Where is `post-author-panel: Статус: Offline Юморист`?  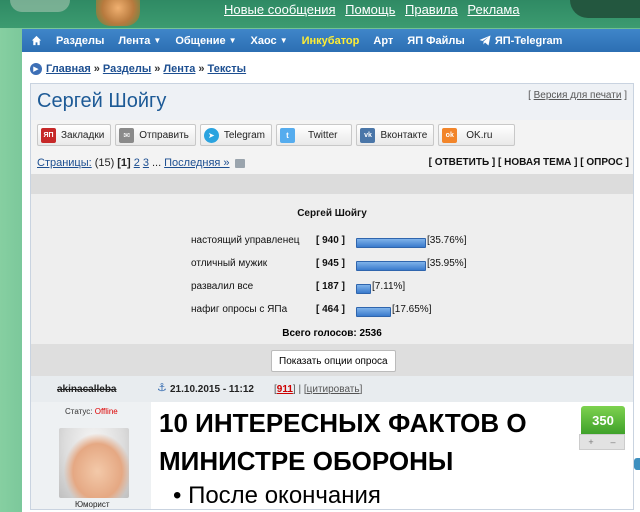 post-author-panel: Статус: Offline Юморист is located at coordinates (91, 455).